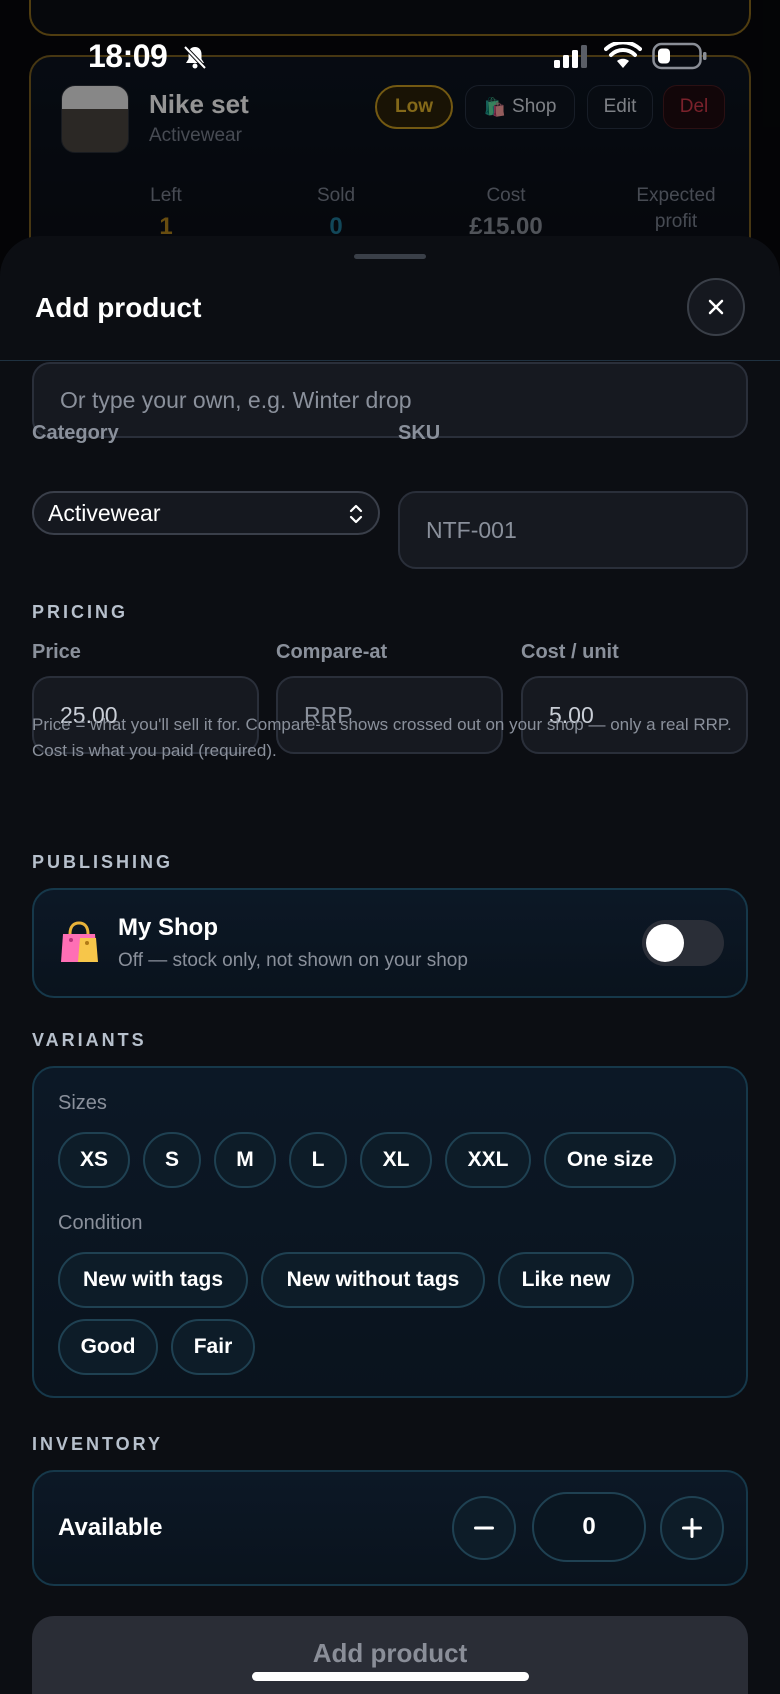 The height and width of the screenshot is (1694, 780). Describe the element at coordinates (80, 612) in the screenshot. I see `pricing-heading: PRICING` at that location.